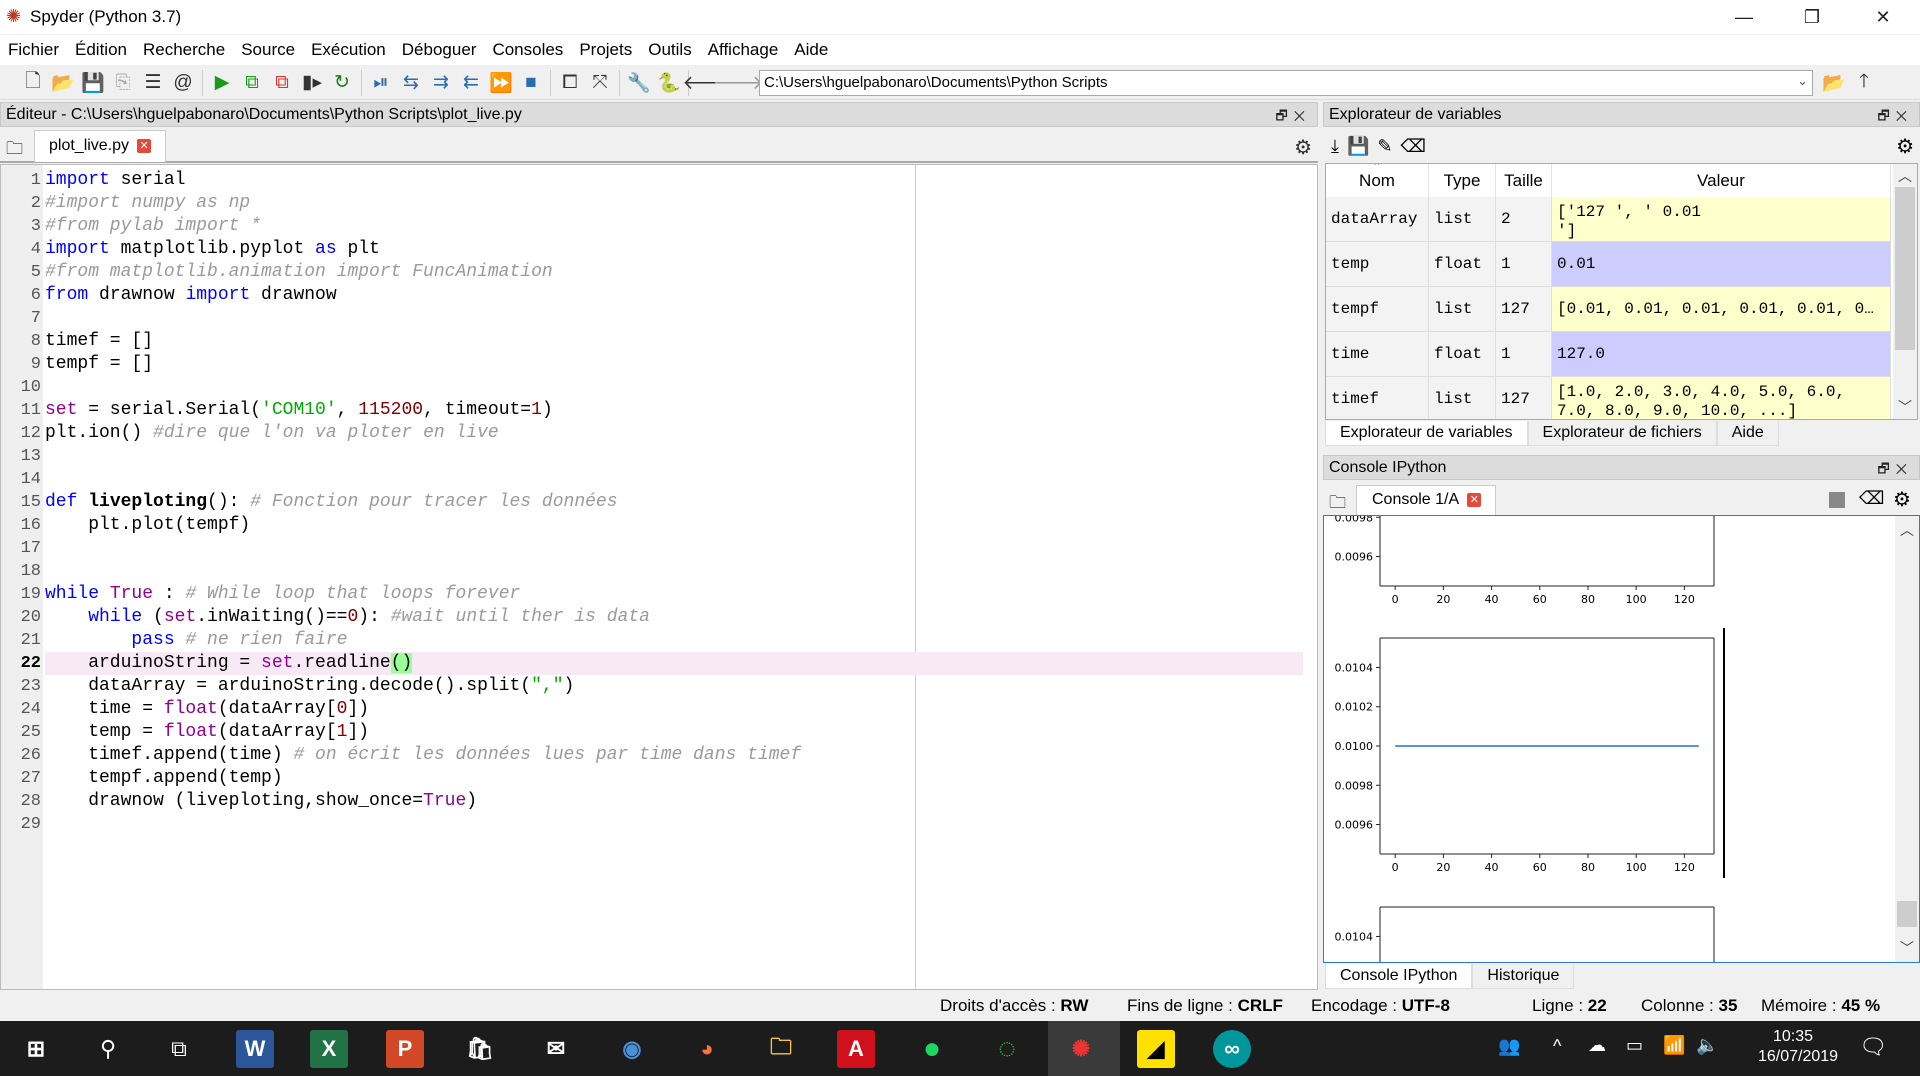  Describe the element at coordinates (123, 83) in the screenshot. I see `save-all-icon: ⎘` at that location.